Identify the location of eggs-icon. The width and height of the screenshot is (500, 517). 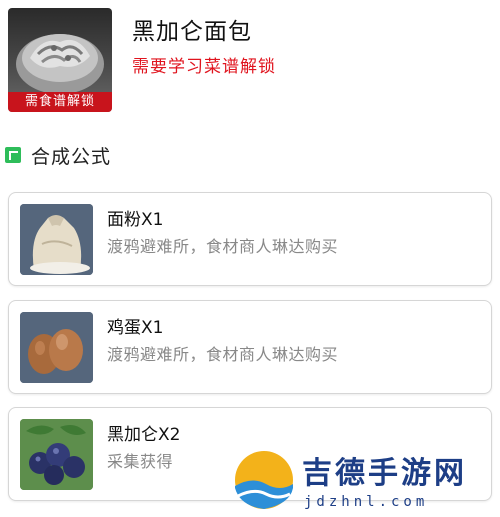
(56, 347).